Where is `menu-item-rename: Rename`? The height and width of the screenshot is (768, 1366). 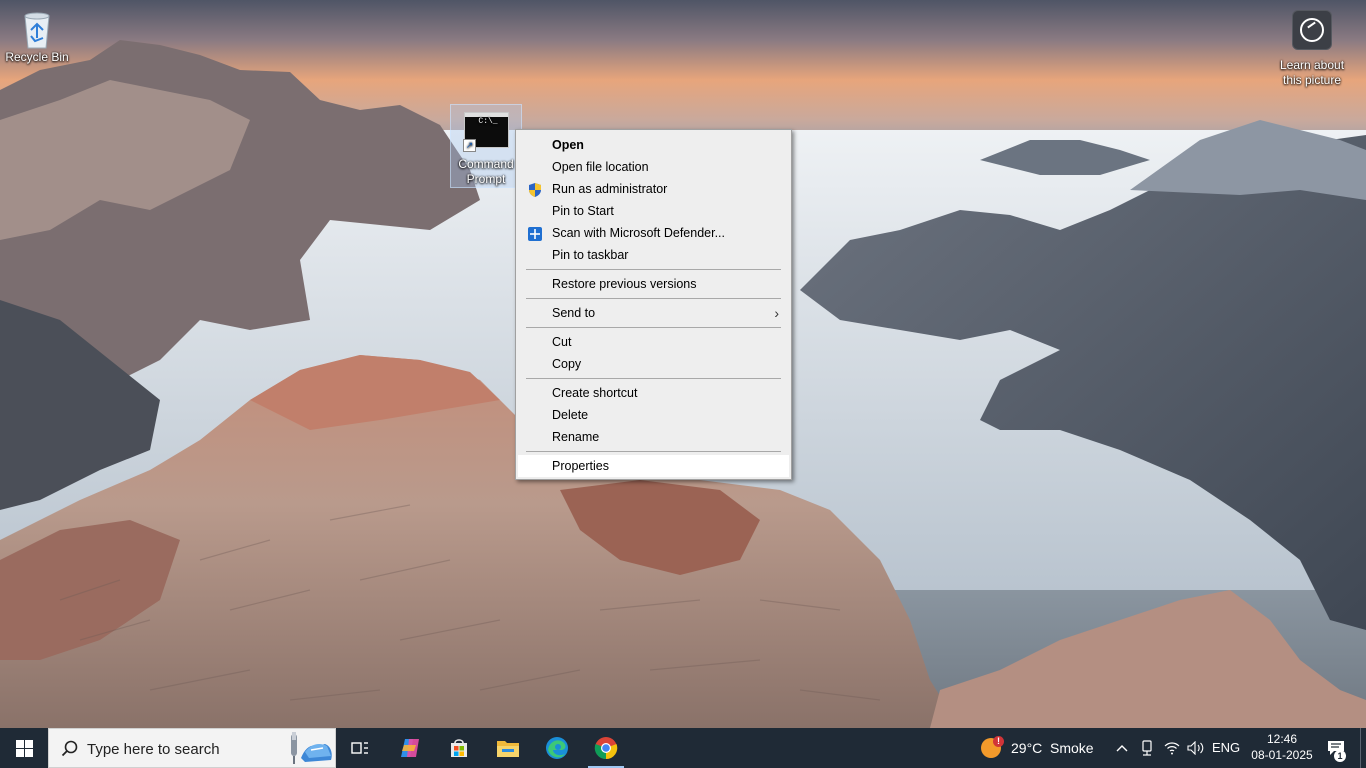
menu-item-rename: Rename is located at coordinates (653, 437).